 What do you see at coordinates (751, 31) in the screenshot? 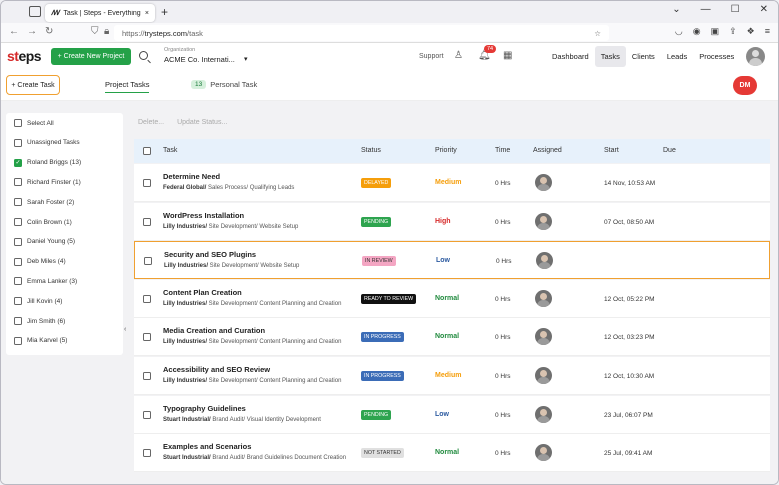
I see `addon-icon: ❖` at bounding box center [751, 31].